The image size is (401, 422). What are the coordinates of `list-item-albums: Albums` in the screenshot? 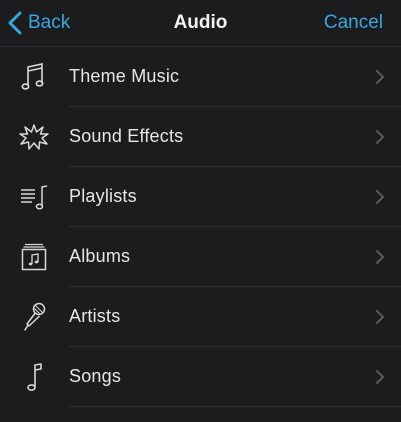 It's located at (200, 257).